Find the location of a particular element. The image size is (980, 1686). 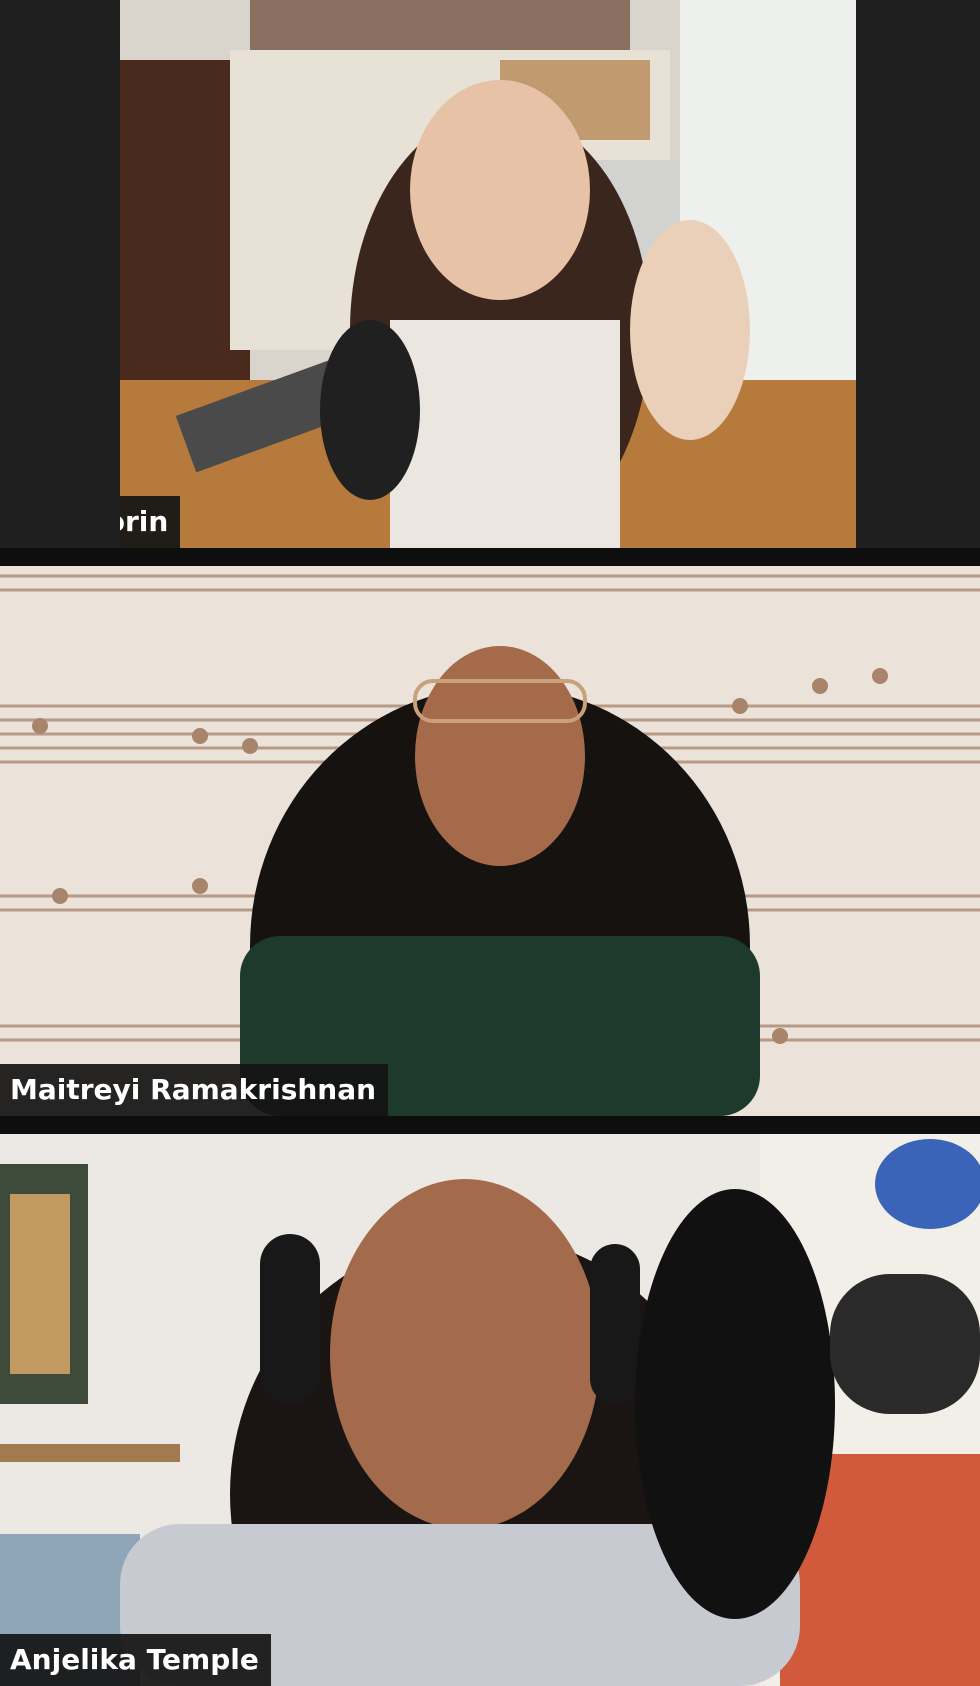

participant-name-label: Anjelika Temple is located at coordinates (135, 1660).